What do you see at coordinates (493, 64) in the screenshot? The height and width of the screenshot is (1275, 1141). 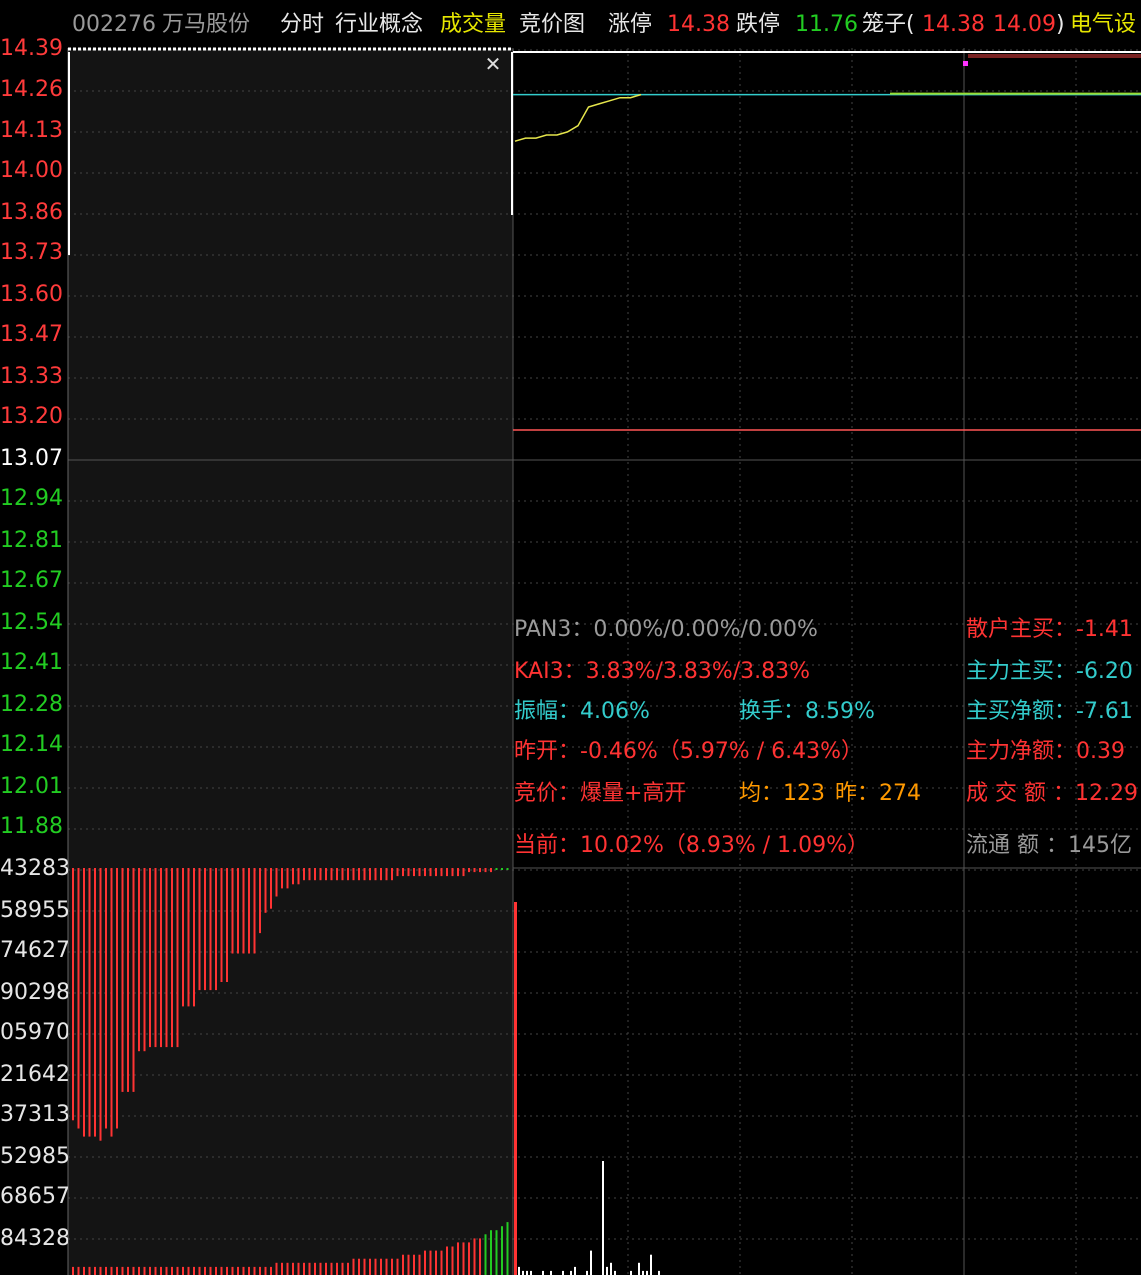 I see `close-icon: ✕` at bounding box center [493, 64].